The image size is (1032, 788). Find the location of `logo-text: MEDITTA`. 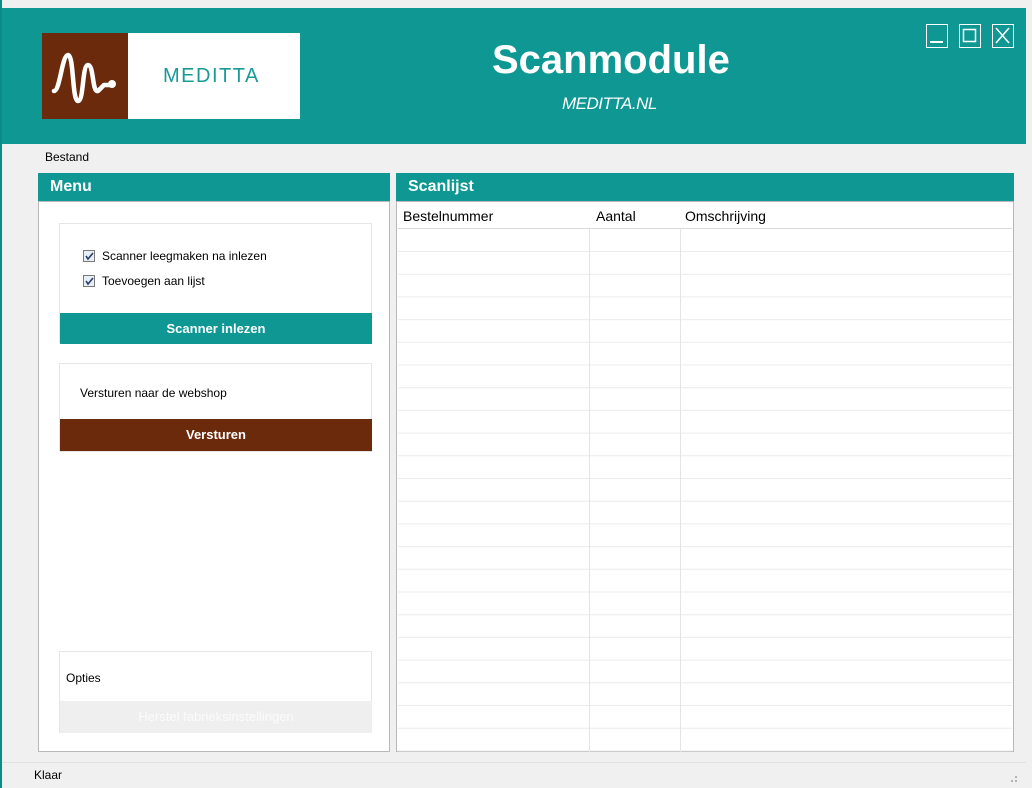

logo-text: MEDITTA is located at coordinates (211, 76).